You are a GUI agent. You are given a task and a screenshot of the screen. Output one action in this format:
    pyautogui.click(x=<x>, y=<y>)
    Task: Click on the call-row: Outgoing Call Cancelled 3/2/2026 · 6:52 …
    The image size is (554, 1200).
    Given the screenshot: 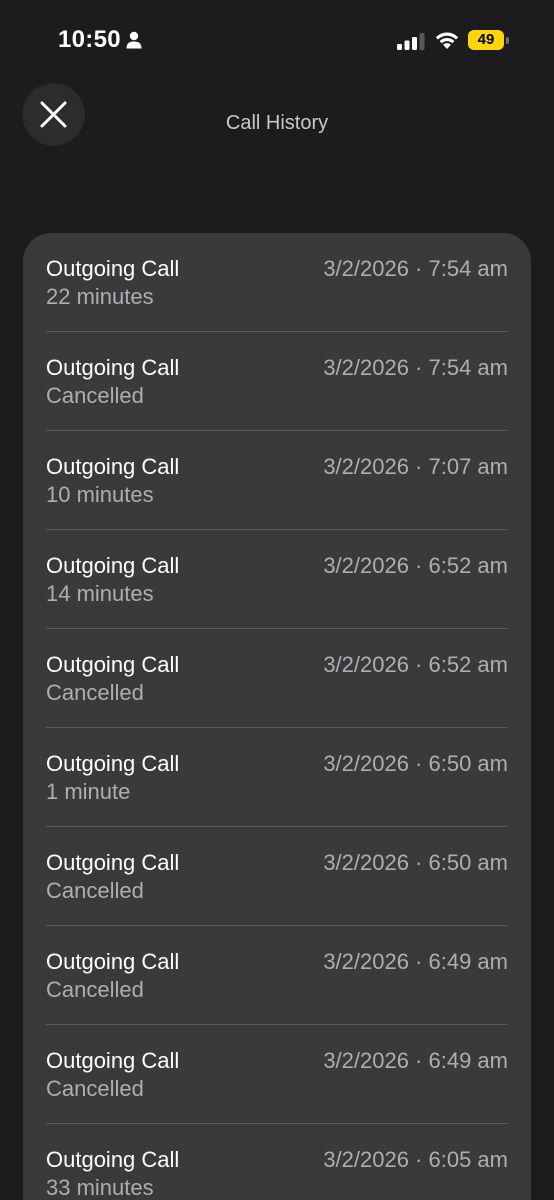 What is the action you would take?
    pyautogui.click(x=277, y=678)
    